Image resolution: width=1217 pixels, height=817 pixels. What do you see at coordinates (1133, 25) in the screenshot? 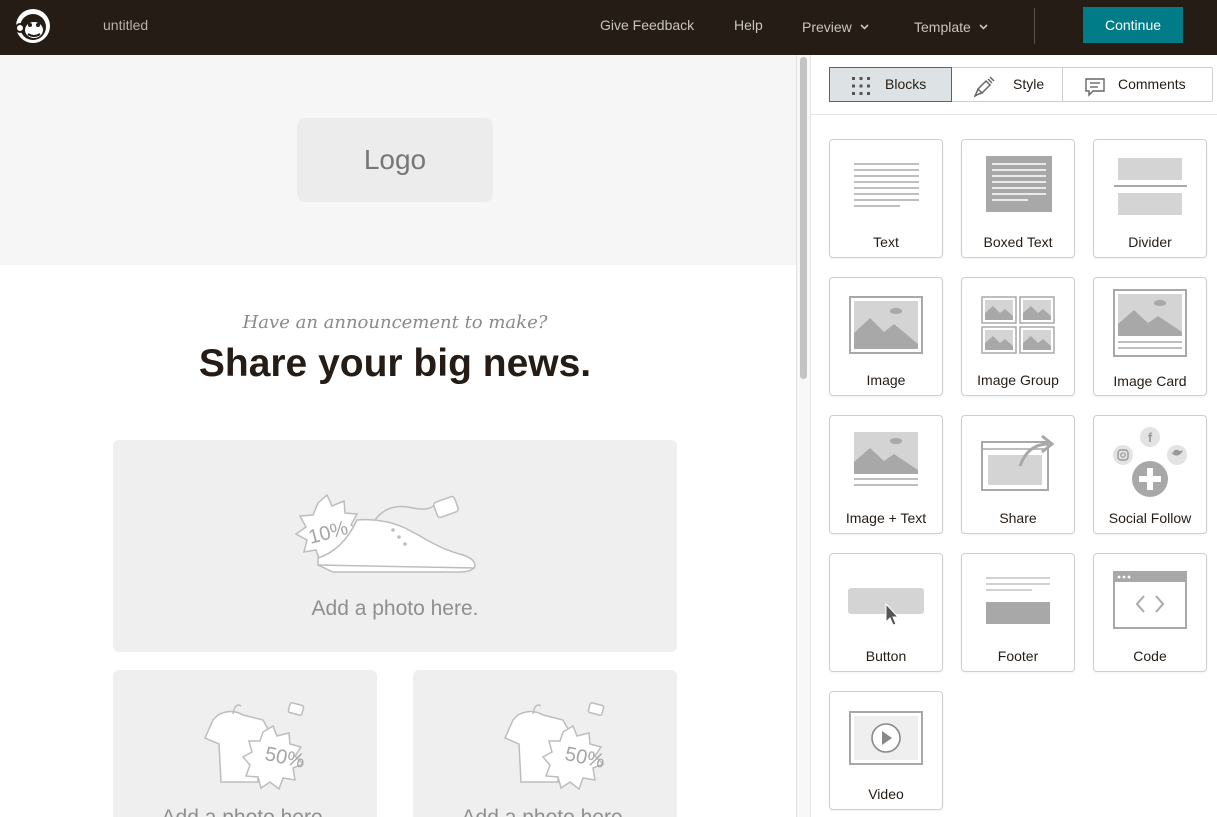
I see `continue-button: Continue` at bounding box center [1133, 25].